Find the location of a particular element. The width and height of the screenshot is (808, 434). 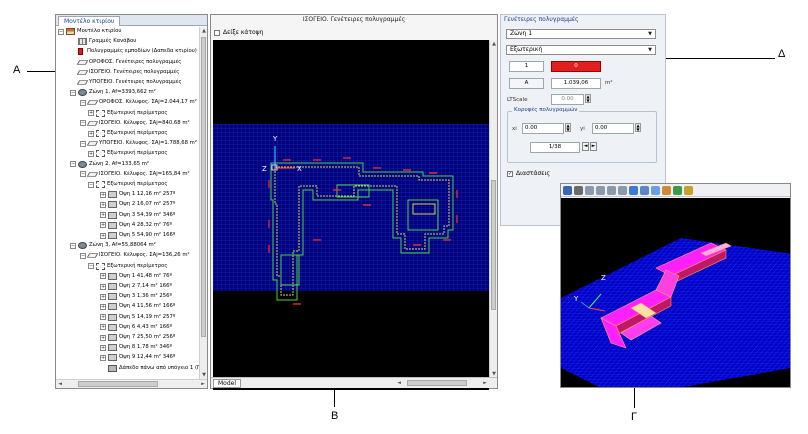

ltscale-field: 0.00 is located at coordinates (567, 99).